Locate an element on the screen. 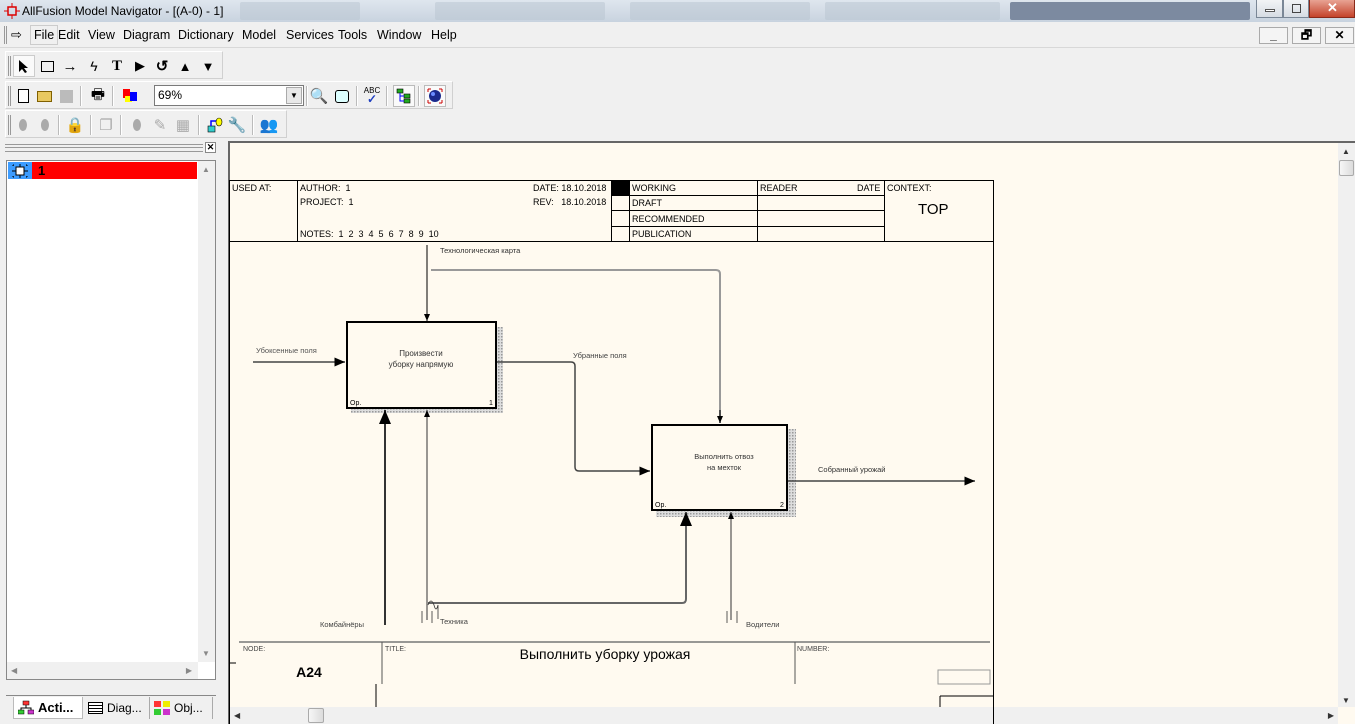 This screenshot has width=1355, height=724. mechanism-arrow-2: Техника is located at coordinates (556, 518).